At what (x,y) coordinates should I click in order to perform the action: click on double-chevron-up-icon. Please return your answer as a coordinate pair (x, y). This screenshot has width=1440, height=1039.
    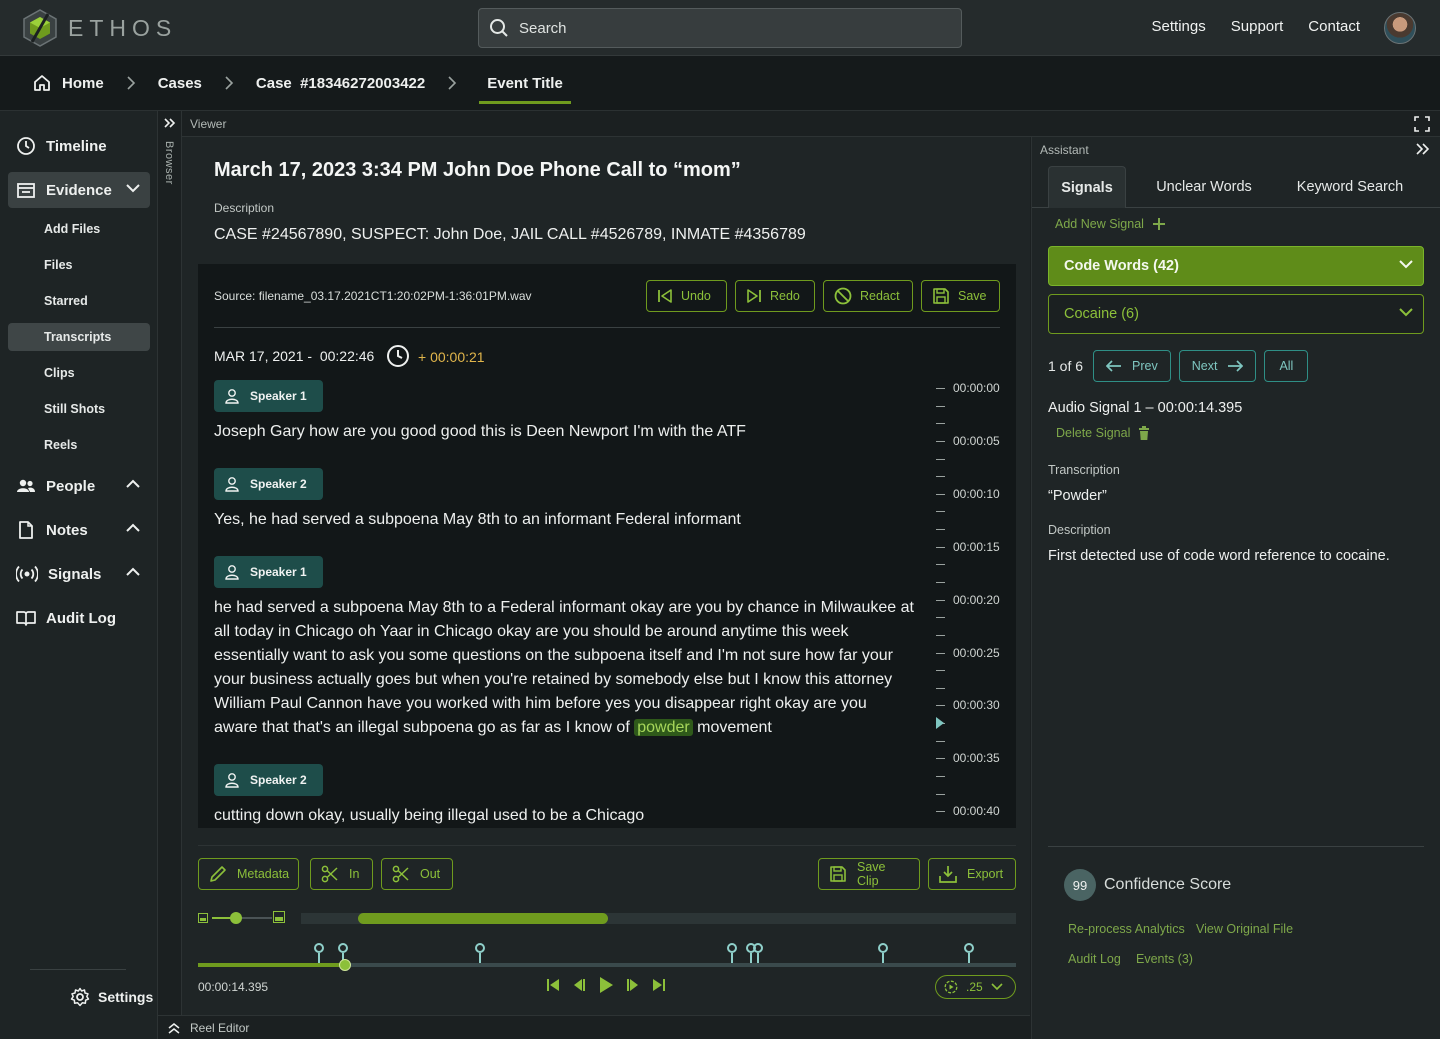
    Looking at the image, I should click on (174, 1028).